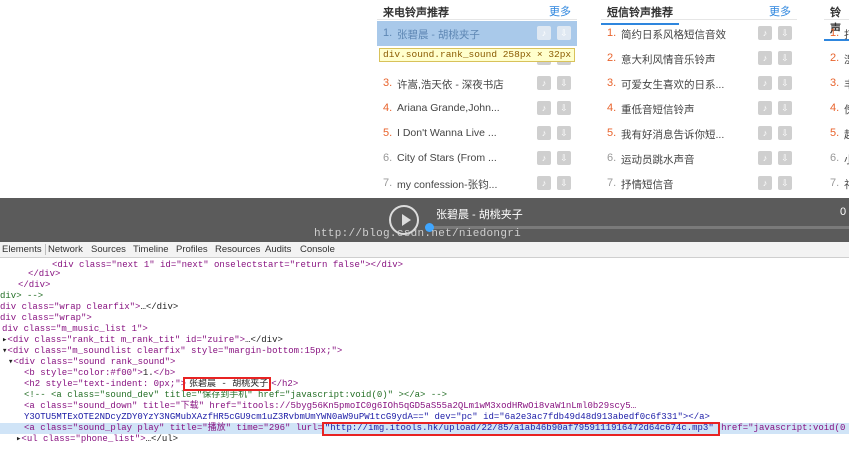 The image size is (849, 450). Describe the element at coordinates (846, 159) in the screenshot. I see `list-item-title: 小` at that location.